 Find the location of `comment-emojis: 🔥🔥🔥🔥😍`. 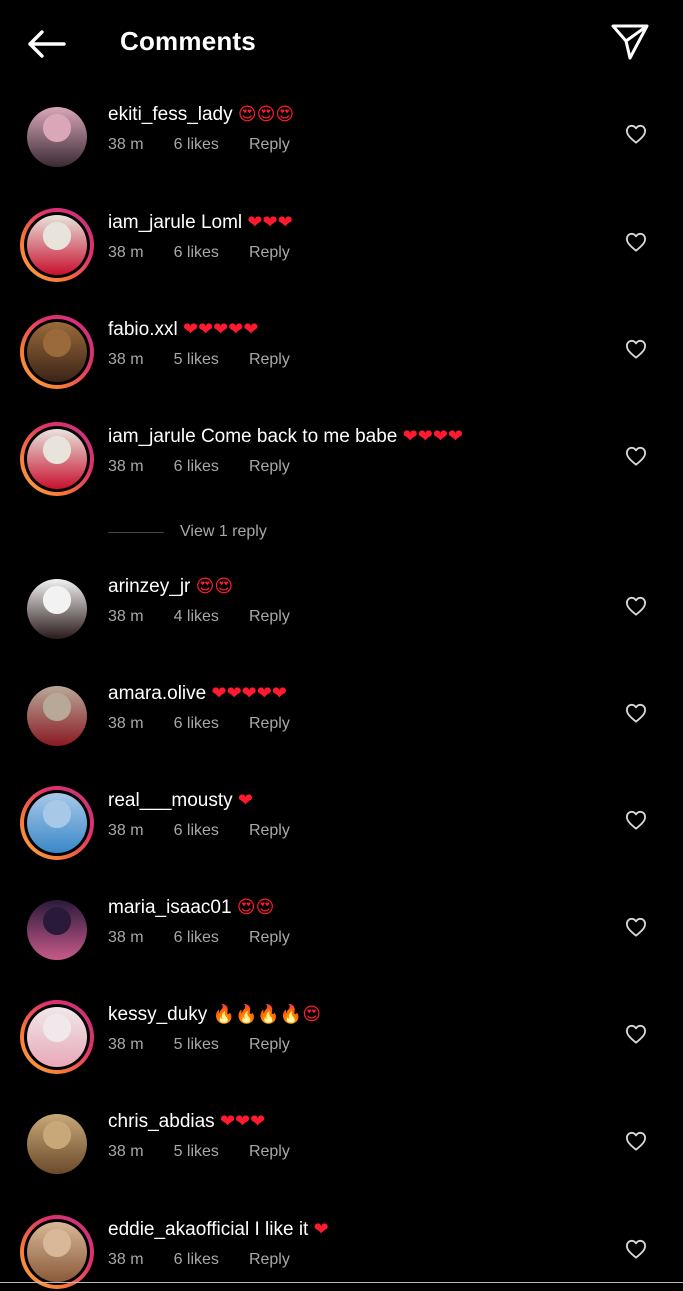

comment-emojis: 🔥🔥🔥🔥😍 is located at coordinates (266, 1014).